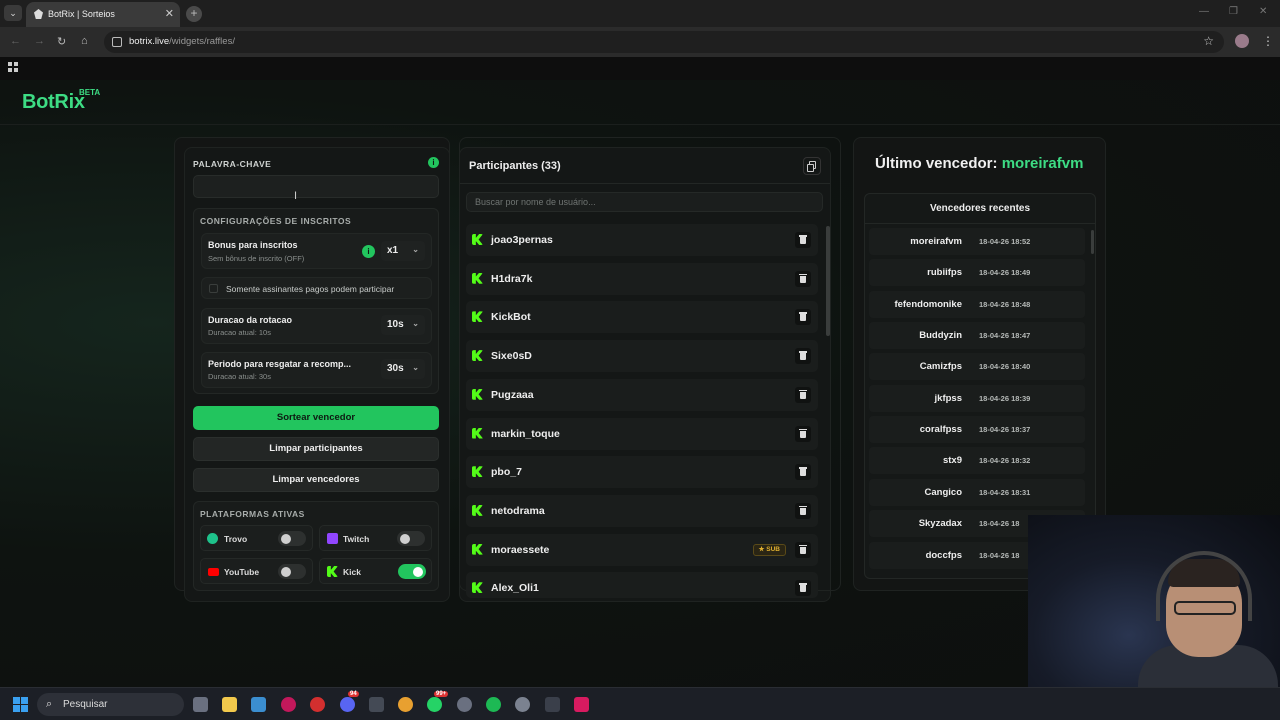 The image size is (1280, 720). Describe the element at coordinates (940, 524) in the screenshot. I see `winner-name: Skyzadax` at that location.